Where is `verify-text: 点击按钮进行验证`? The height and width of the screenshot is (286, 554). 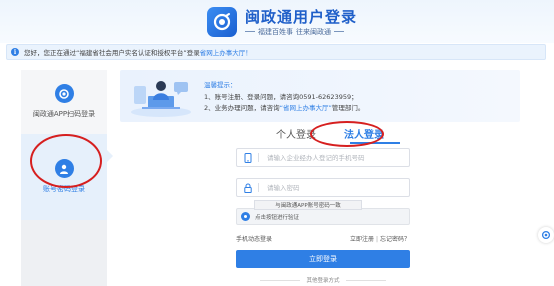
verify-text: 点击按钮进行验证 is located at coordinates (277, 217).